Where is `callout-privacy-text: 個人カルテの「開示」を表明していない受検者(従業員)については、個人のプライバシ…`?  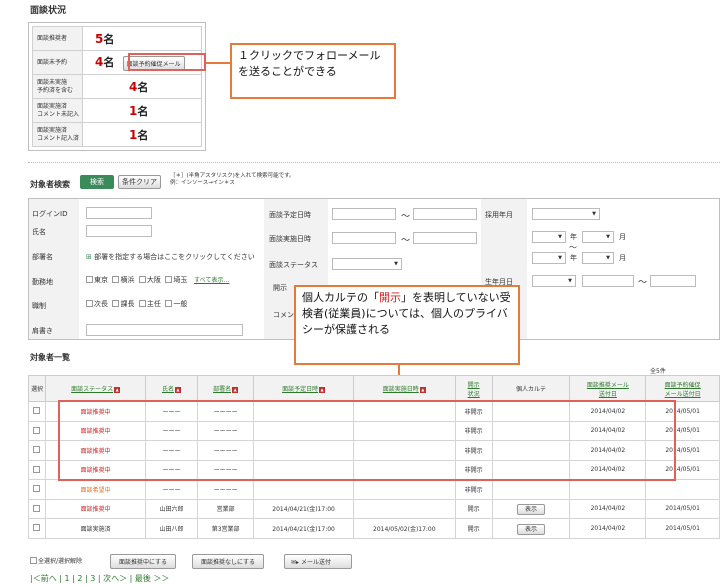 callout-privacy-text: 個人カルテの「開示」を表明していない受検者(従業員)については、個人のプライバシ… is located at coordinates (406, 313).